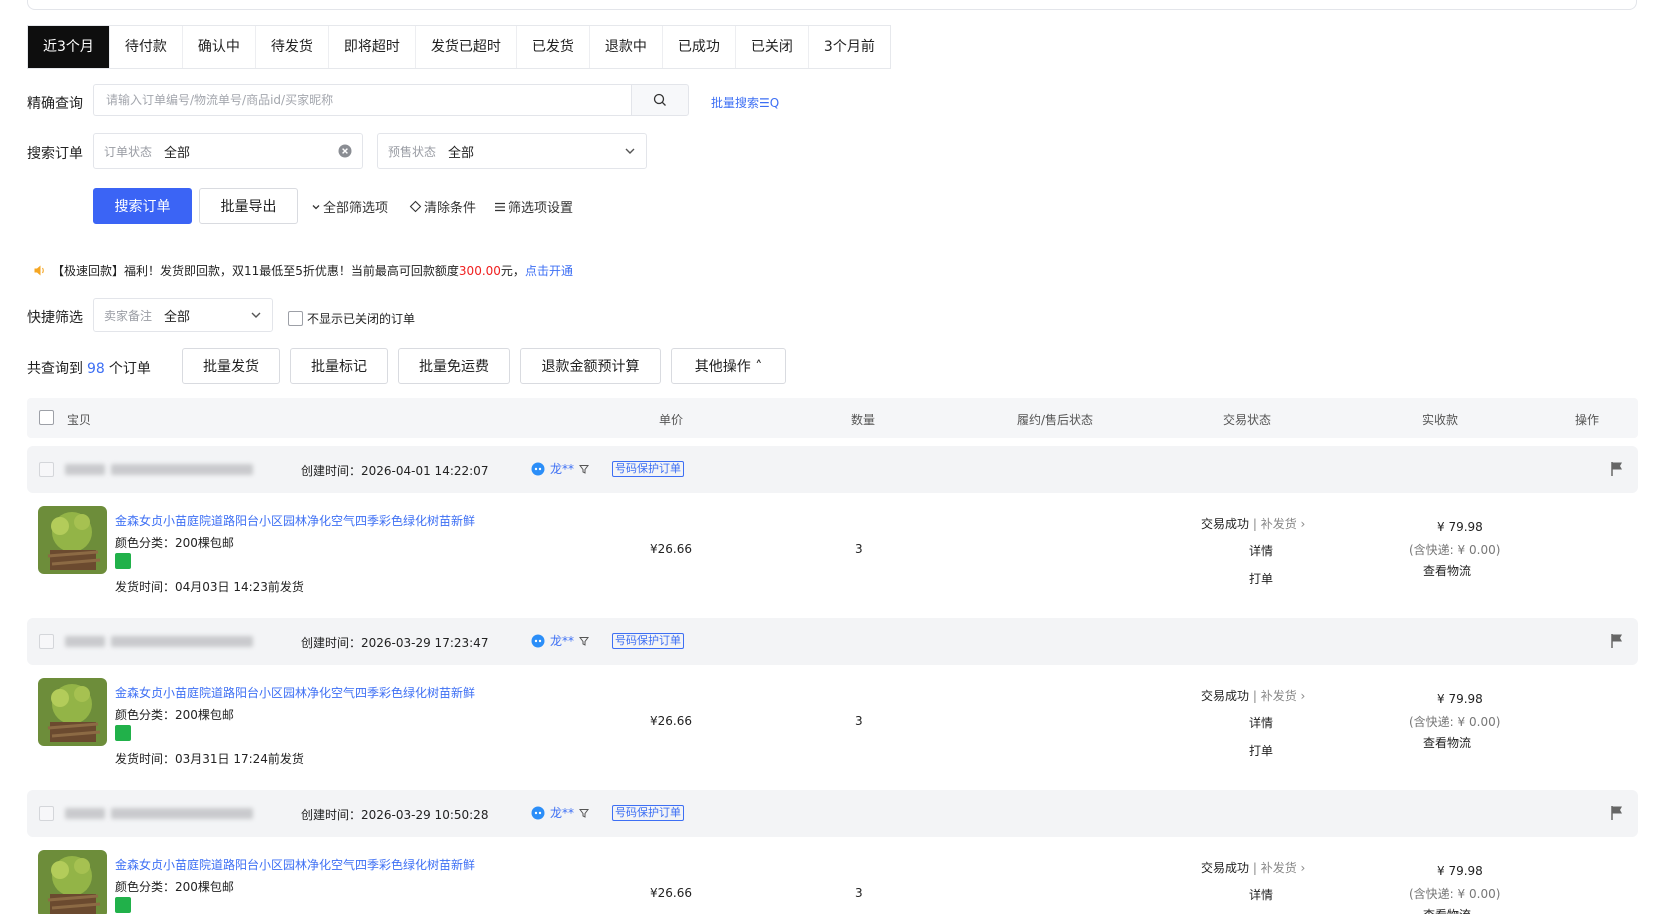  Describe the element at coordinates (55, 104) in the screenshot. I see `precise-search-label: 精确查询` at that location.